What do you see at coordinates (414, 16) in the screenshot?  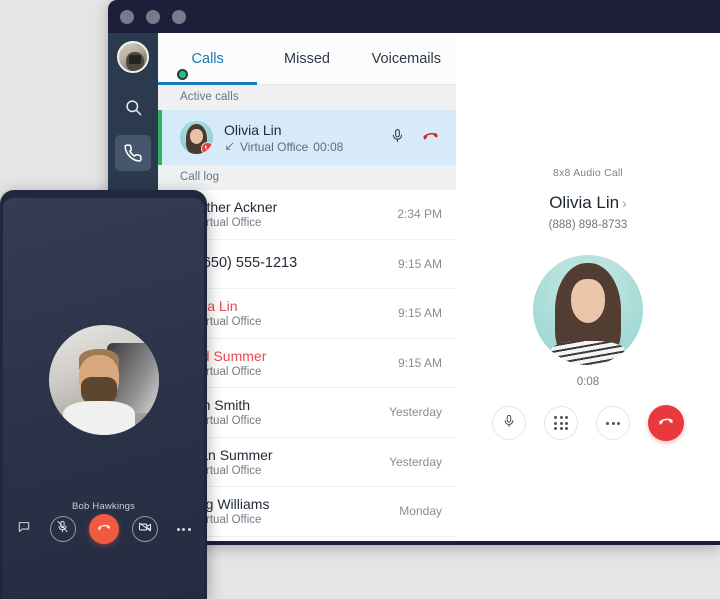 I see `window-titlebar` at bounding box center [414, 16].